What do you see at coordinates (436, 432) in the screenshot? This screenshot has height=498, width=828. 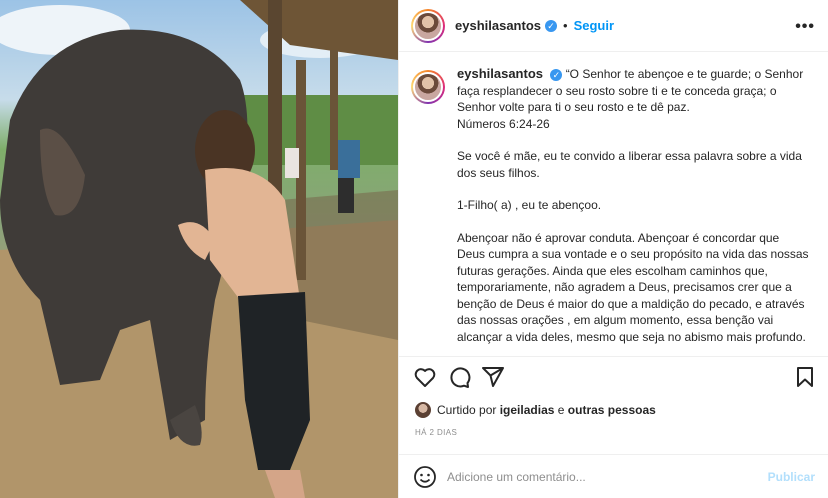 I see `post-timestamp: HÁ 2 DIAS` at bounding box center [436, 432].